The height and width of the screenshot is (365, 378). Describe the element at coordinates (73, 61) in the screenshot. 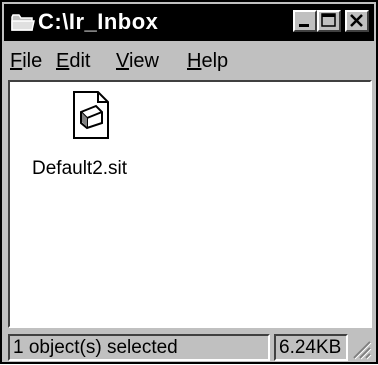

I see `menu-edit: Edit` at that location.